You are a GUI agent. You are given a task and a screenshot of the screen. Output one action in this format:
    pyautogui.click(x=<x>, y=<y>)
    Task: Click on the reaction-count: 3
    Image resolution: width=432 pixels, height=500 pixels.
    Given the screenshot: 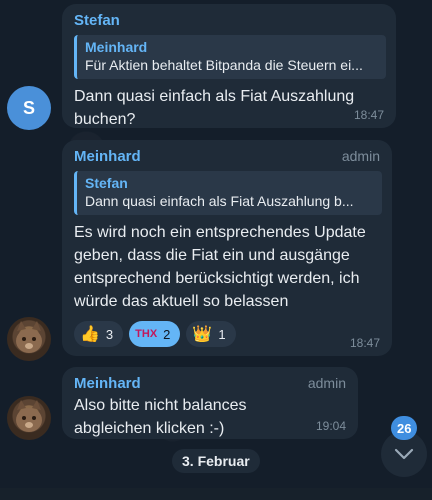 What is the action you would take?
    pyautogui.click(x=109, y=334)
    